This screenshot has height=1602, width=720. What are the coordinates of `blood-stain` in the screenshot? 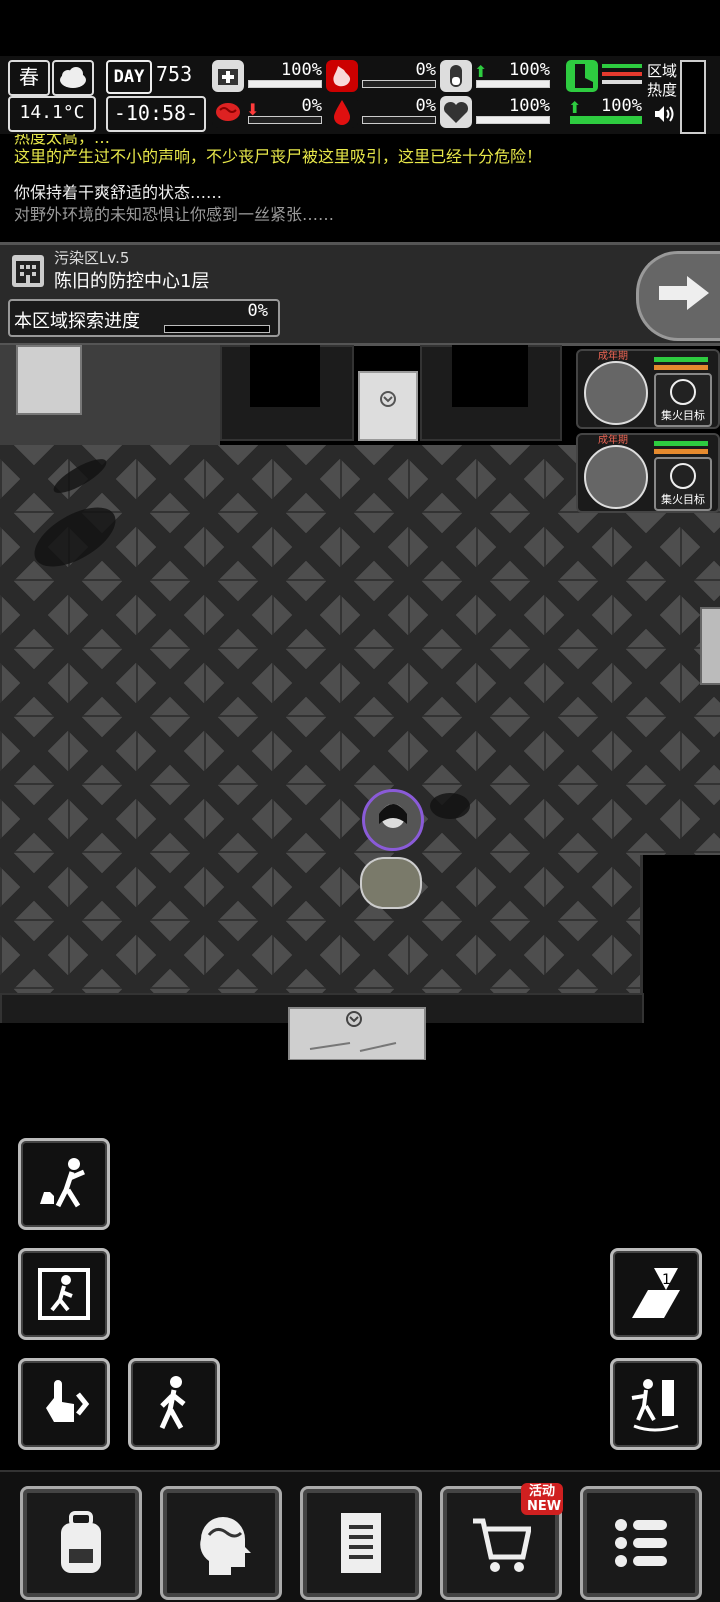 It's located at (450, 806).